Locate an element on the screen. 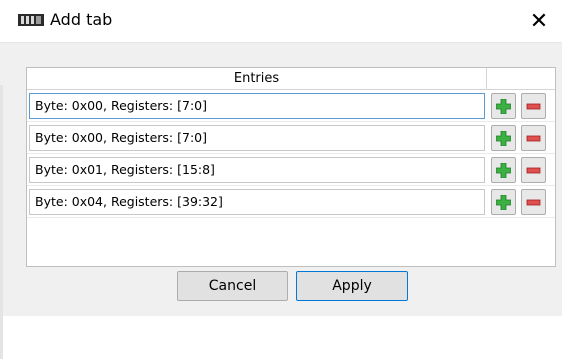 The image size is (562, 359). left-edge is located at coordinates (1, 222).